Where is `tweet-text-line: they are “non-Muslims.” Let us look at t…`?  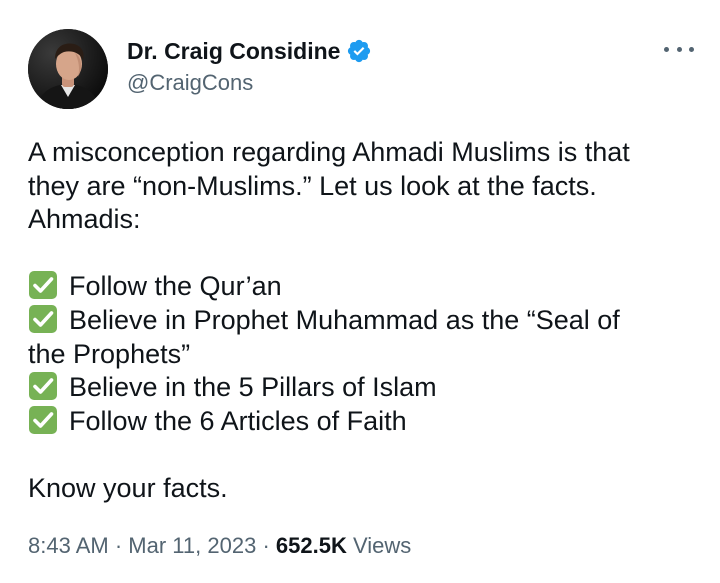
tweet-text-line: they are “non-Muslims.” Let us look at t… is located at coordinates (312, 185).